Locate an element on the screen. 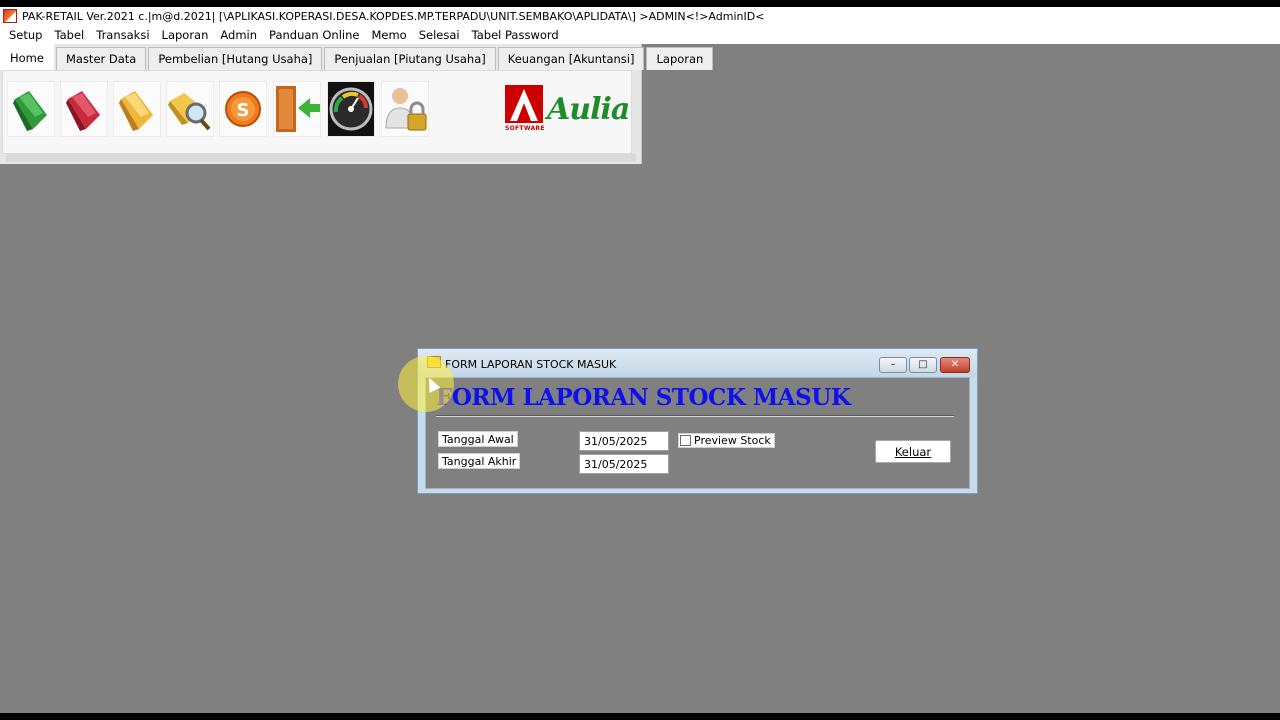 This screenshot has height=720, width=1280. tanggal-awal-input is located at coordinates (624, 441).